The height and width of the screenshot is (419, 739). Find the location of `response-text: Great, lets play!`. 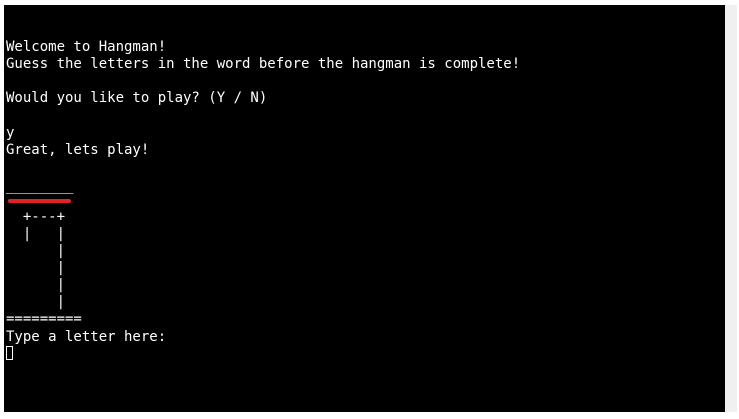

response-text: Great, lets play! is located at coordinates (78, 150).